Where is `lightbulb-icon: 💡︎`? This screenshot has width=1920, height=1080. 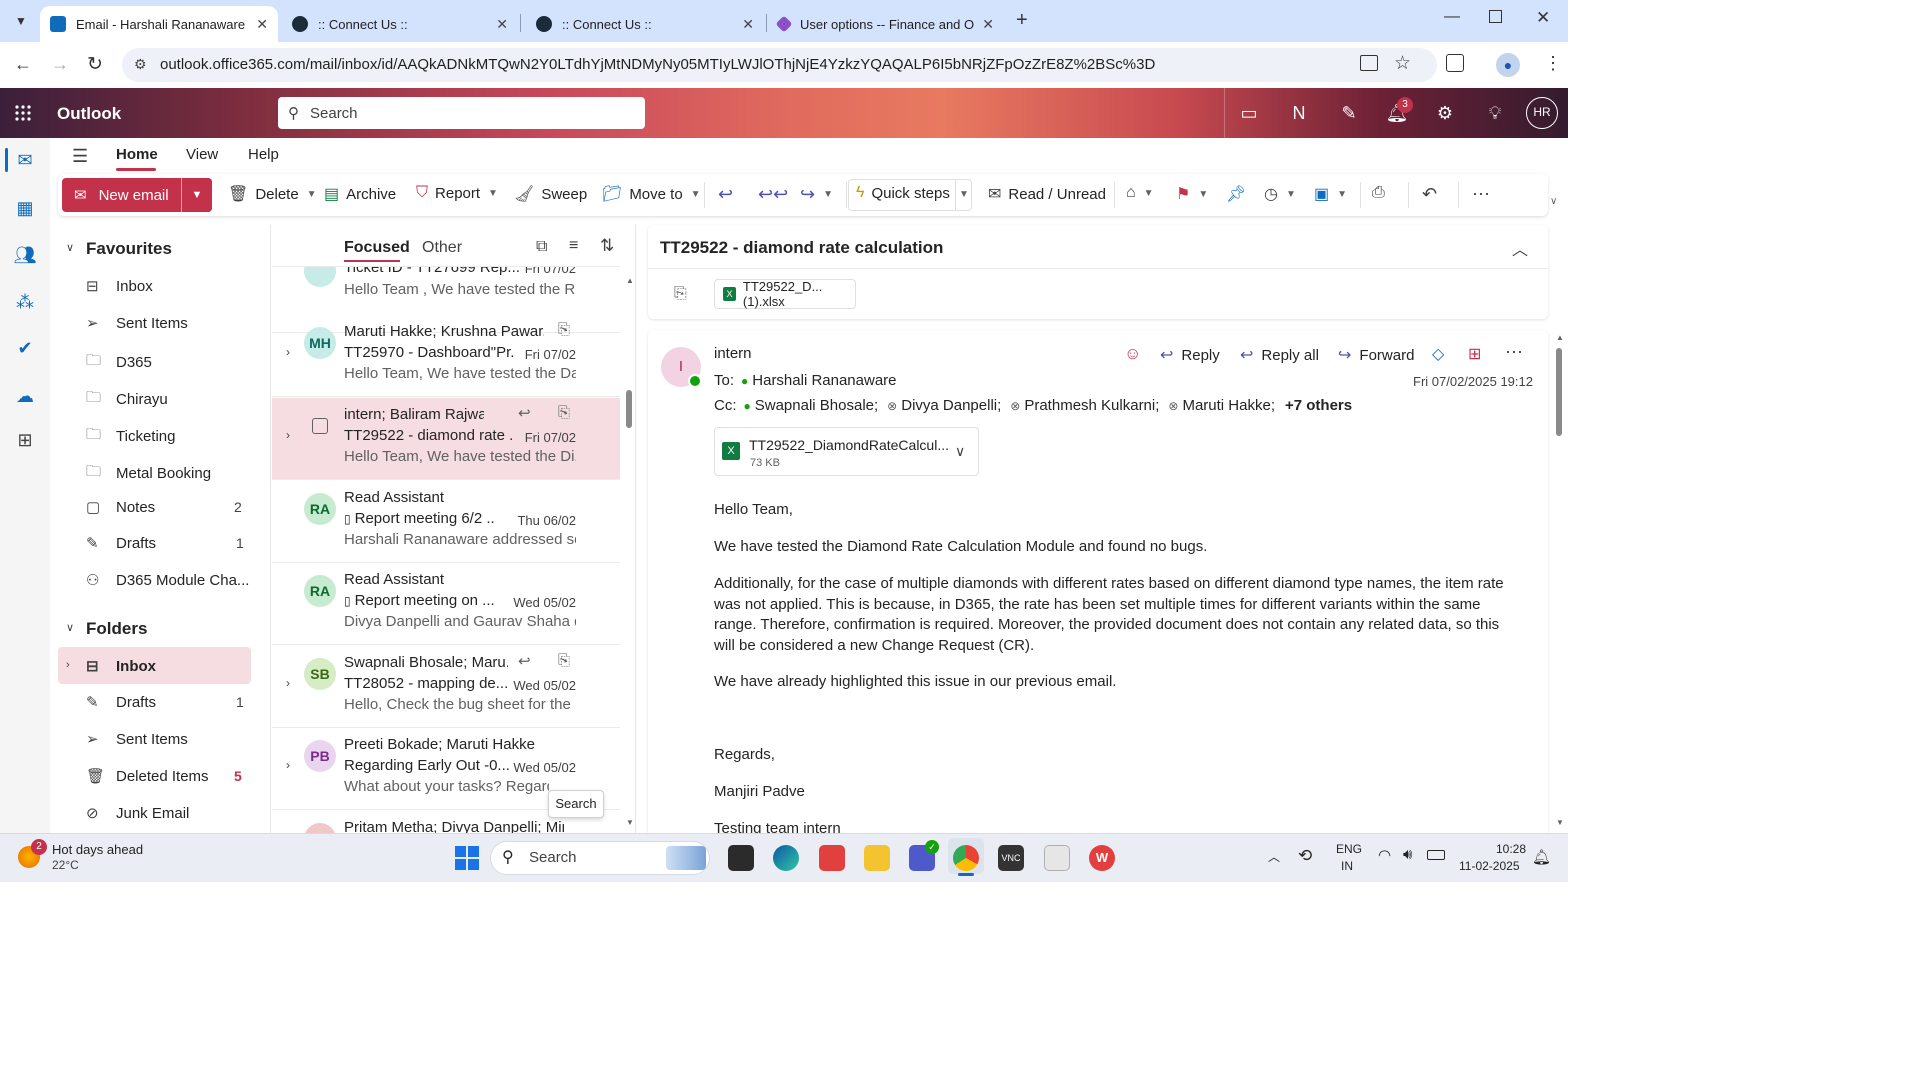
lightbulb-icon: 💡︎ is located at coordinates (1495, 113).